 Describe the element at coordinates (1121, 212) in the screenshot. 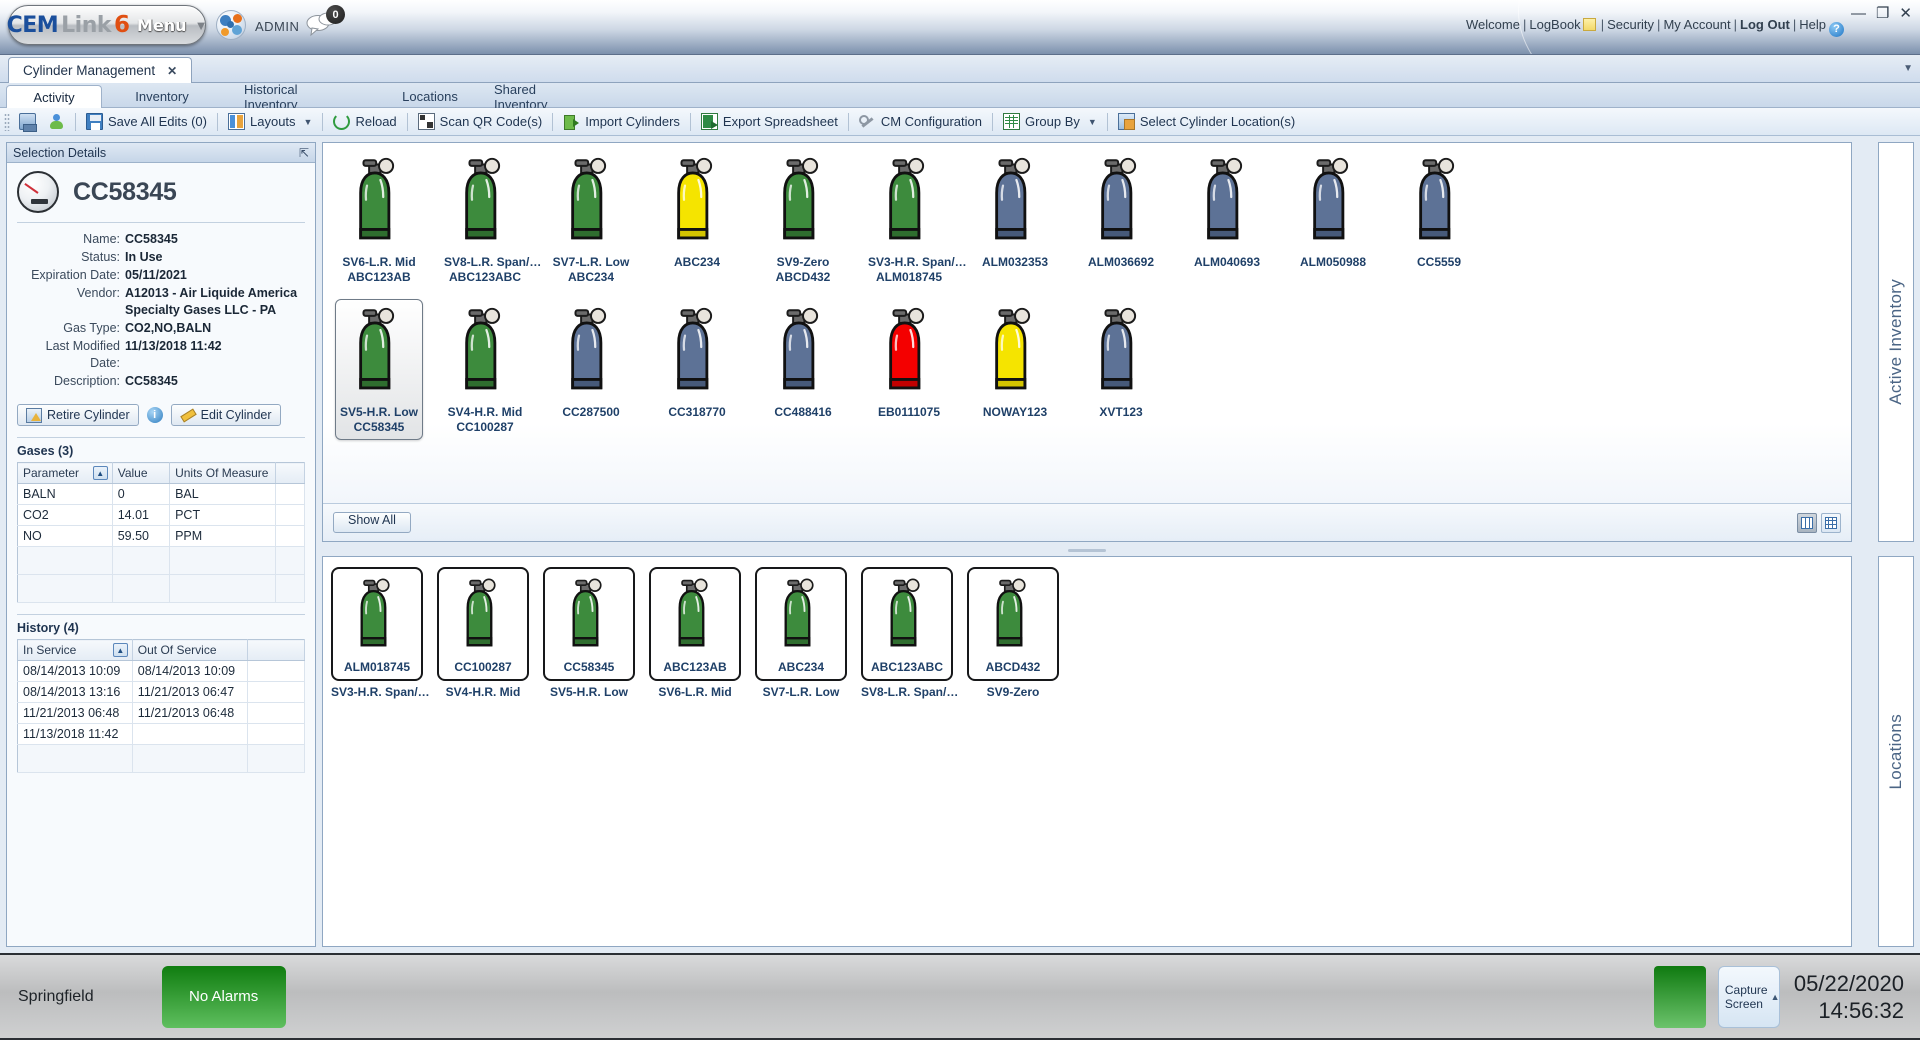

I see `cylinder-tile: ALM036692` at that location.